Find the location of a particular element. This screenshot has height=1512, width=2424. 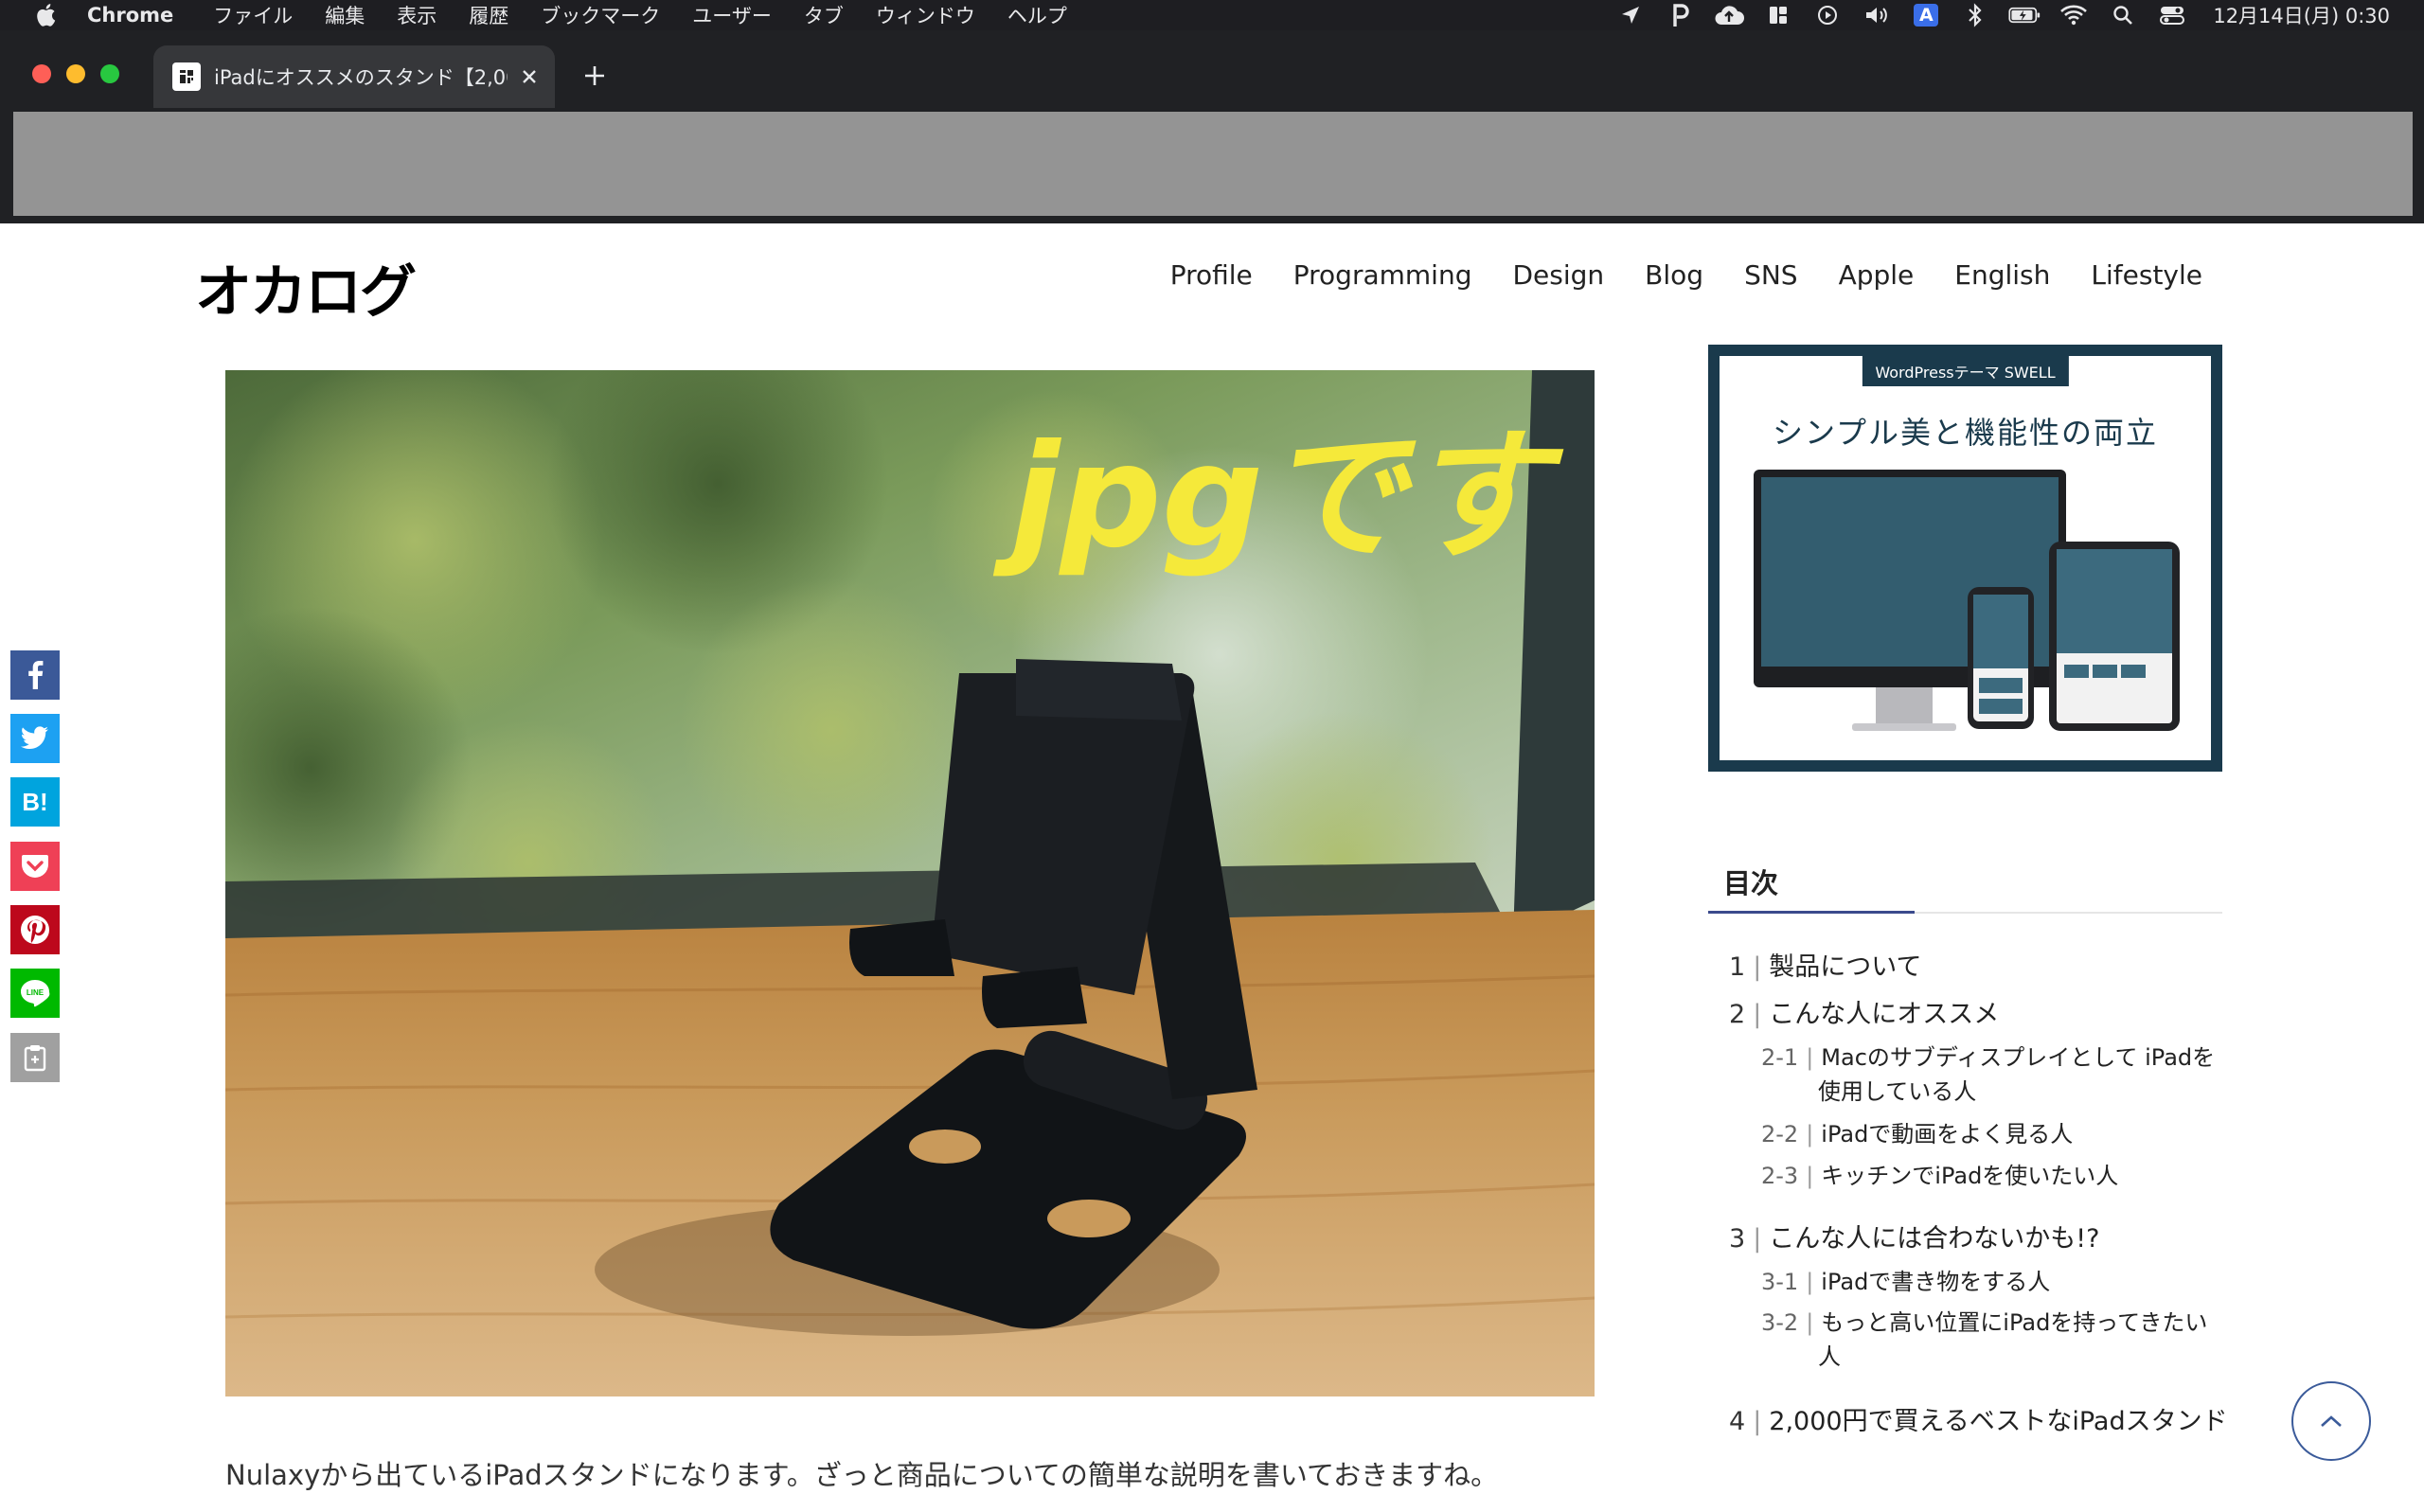

share-facebook-button is located at coordinates (35, 675).